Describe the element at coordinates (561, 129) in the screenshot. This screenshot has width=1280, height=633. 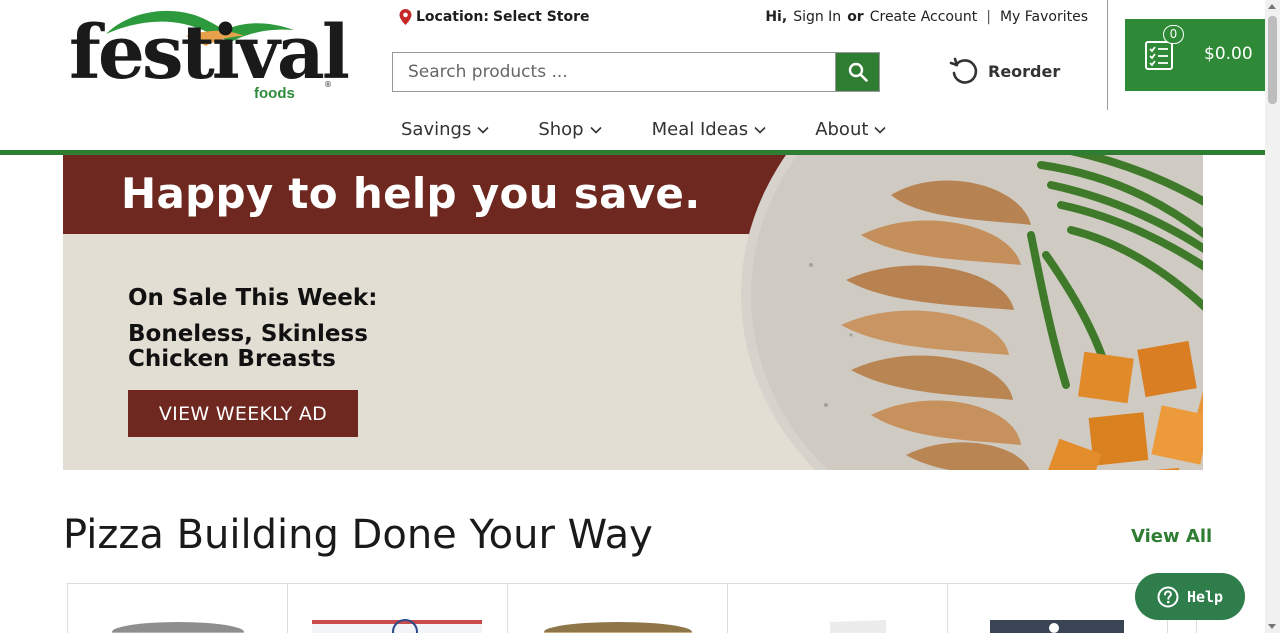
I see `nav-label: Shop` at that location.